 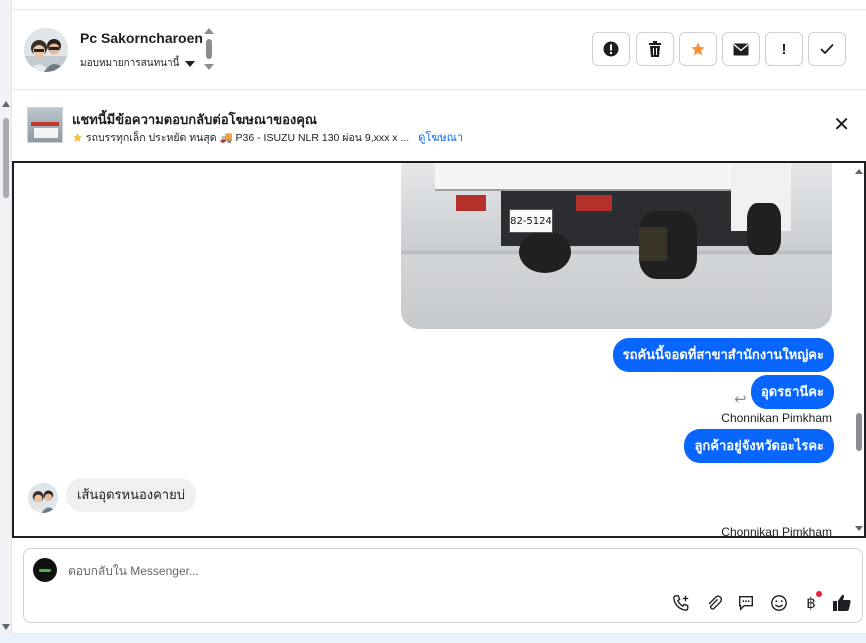 What do you see at coordinates (43, 498) in the screenshot?
I see `contact-avatar-small` at bounding box center [43, 498].